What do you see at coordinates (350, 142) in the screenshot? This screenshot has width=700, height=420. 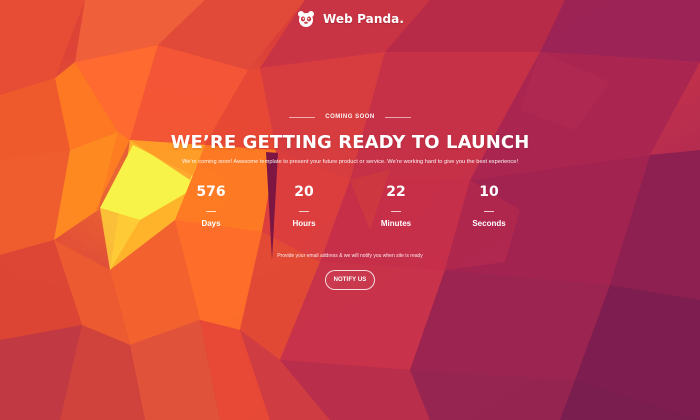 I see `page-title: WE’RE GETTING READY TO LAUNCH` at bounding box center [350, 142].